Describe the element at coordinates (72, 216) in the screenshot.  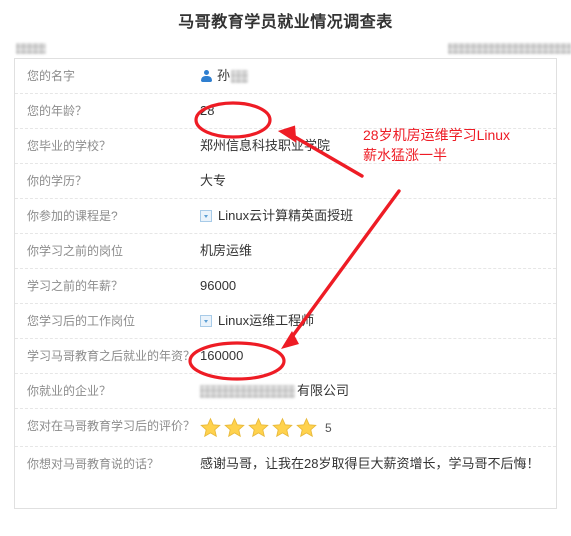
I see `row-label: 你参加的课程是?` at that location.